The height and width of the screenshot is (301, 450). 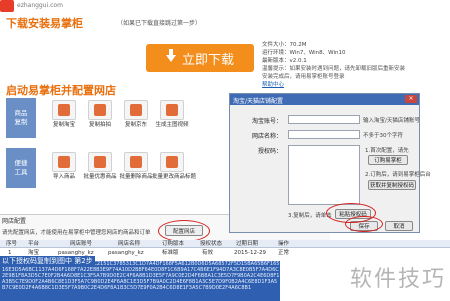 I want to click on latest-version: 最新版本：v2.0.1, so click(x=284, y=61).